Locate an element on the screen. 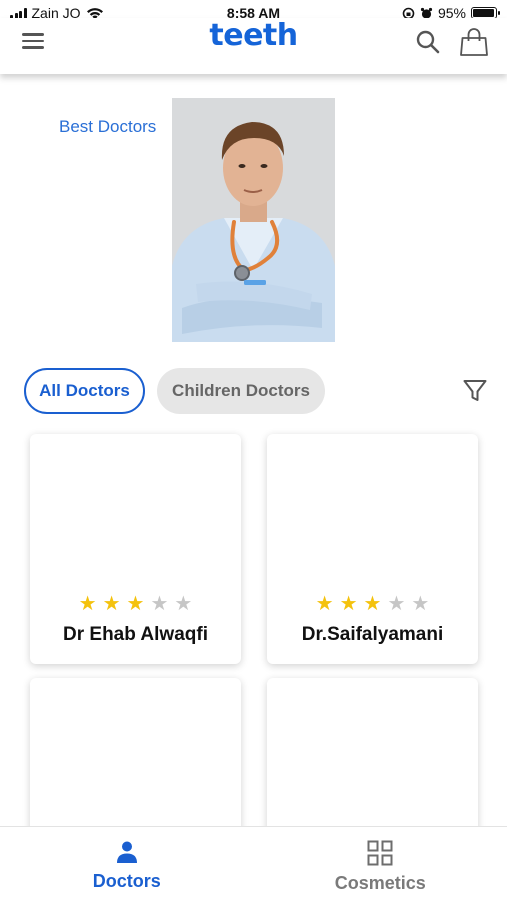 The image size is (507, 900). nav-cosmetics-label: Cosmetics is located at coordinates (380, 883).